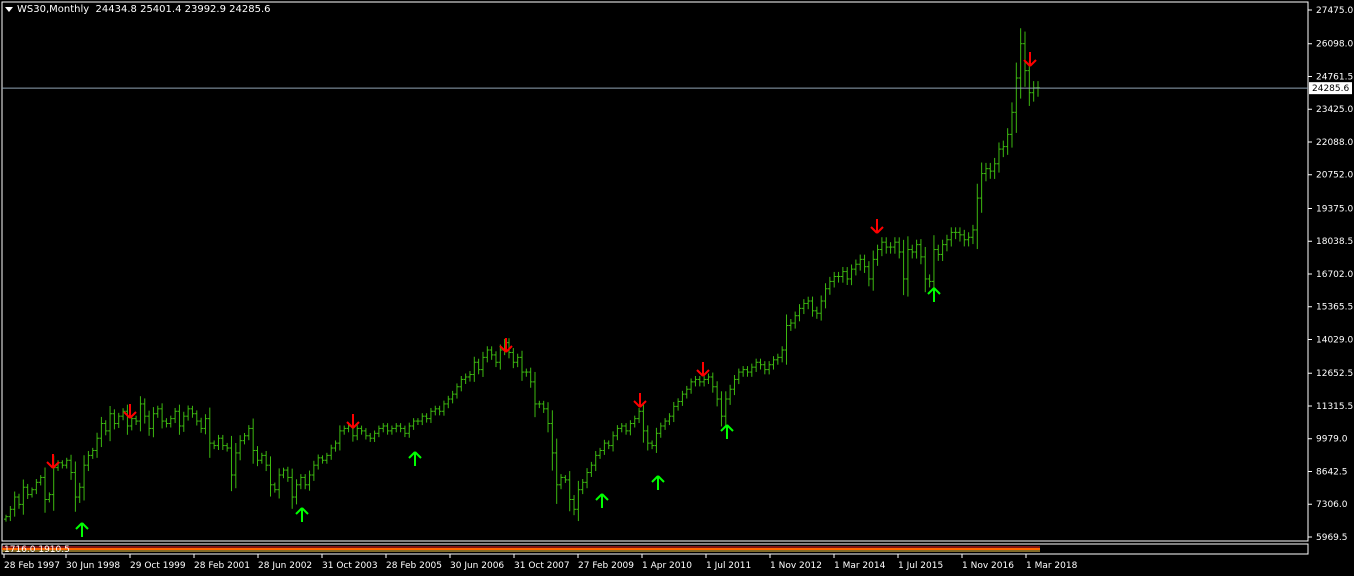  Describe the element at coordinates (1334, 242) in the screenshot. I see `y-tick-label: 18038.5` at that location.